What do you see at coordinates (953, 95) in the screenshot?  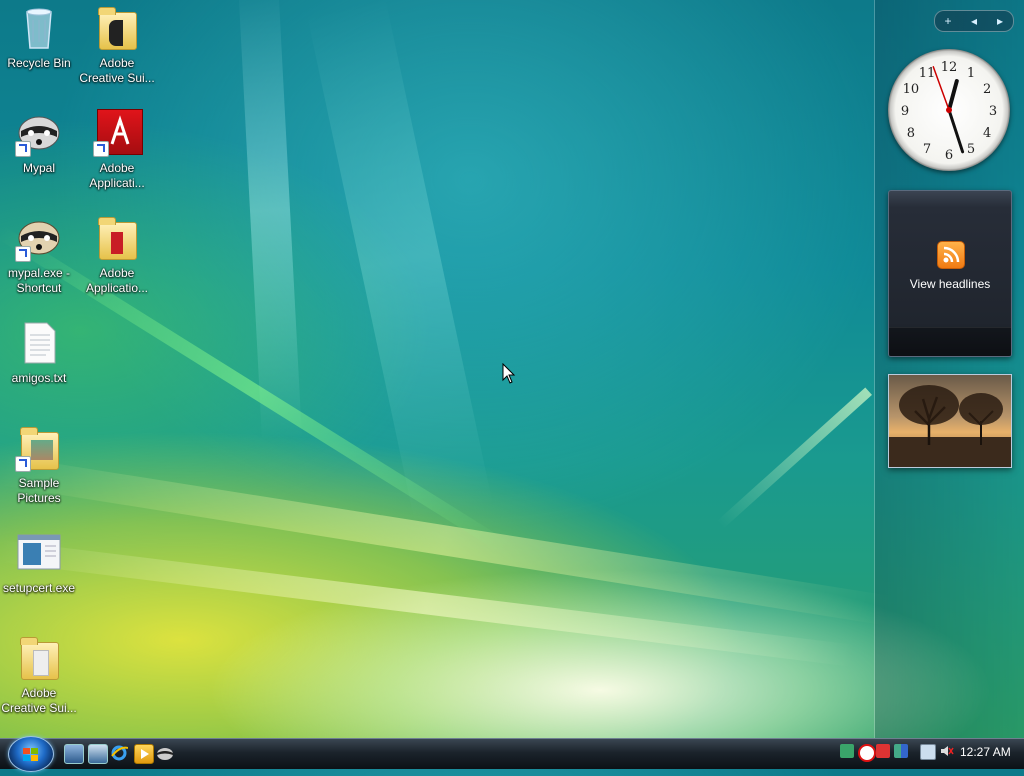 I see `clock-hour-hand` at bounding box center [953, 95].